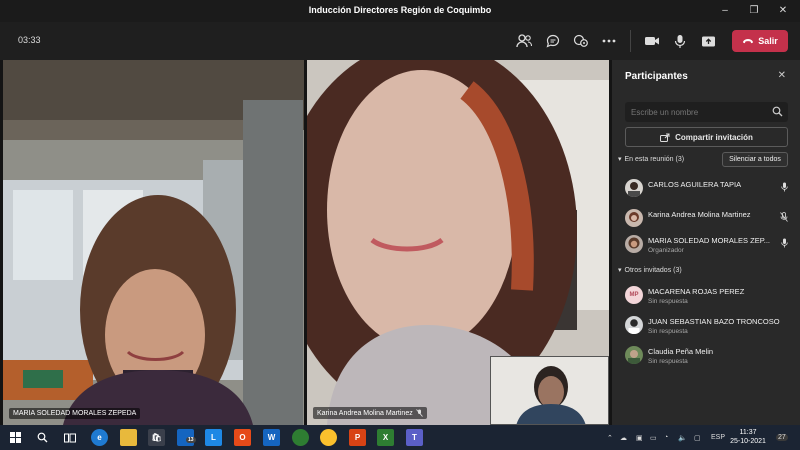  I want to click on in-meeting-section-toggle: ▾ En esta reunión (3), so click(651, 159).